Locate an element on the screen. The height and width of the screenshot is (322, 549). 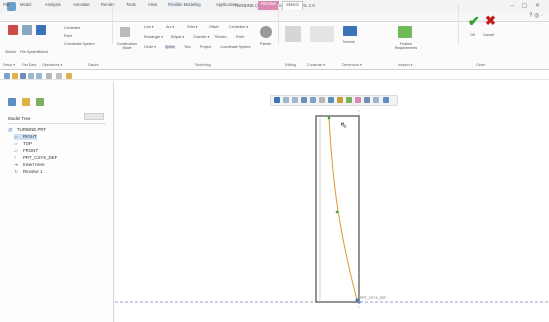
csys-label: PRT_CSYS_DEF is located at coordinates (373, 298).